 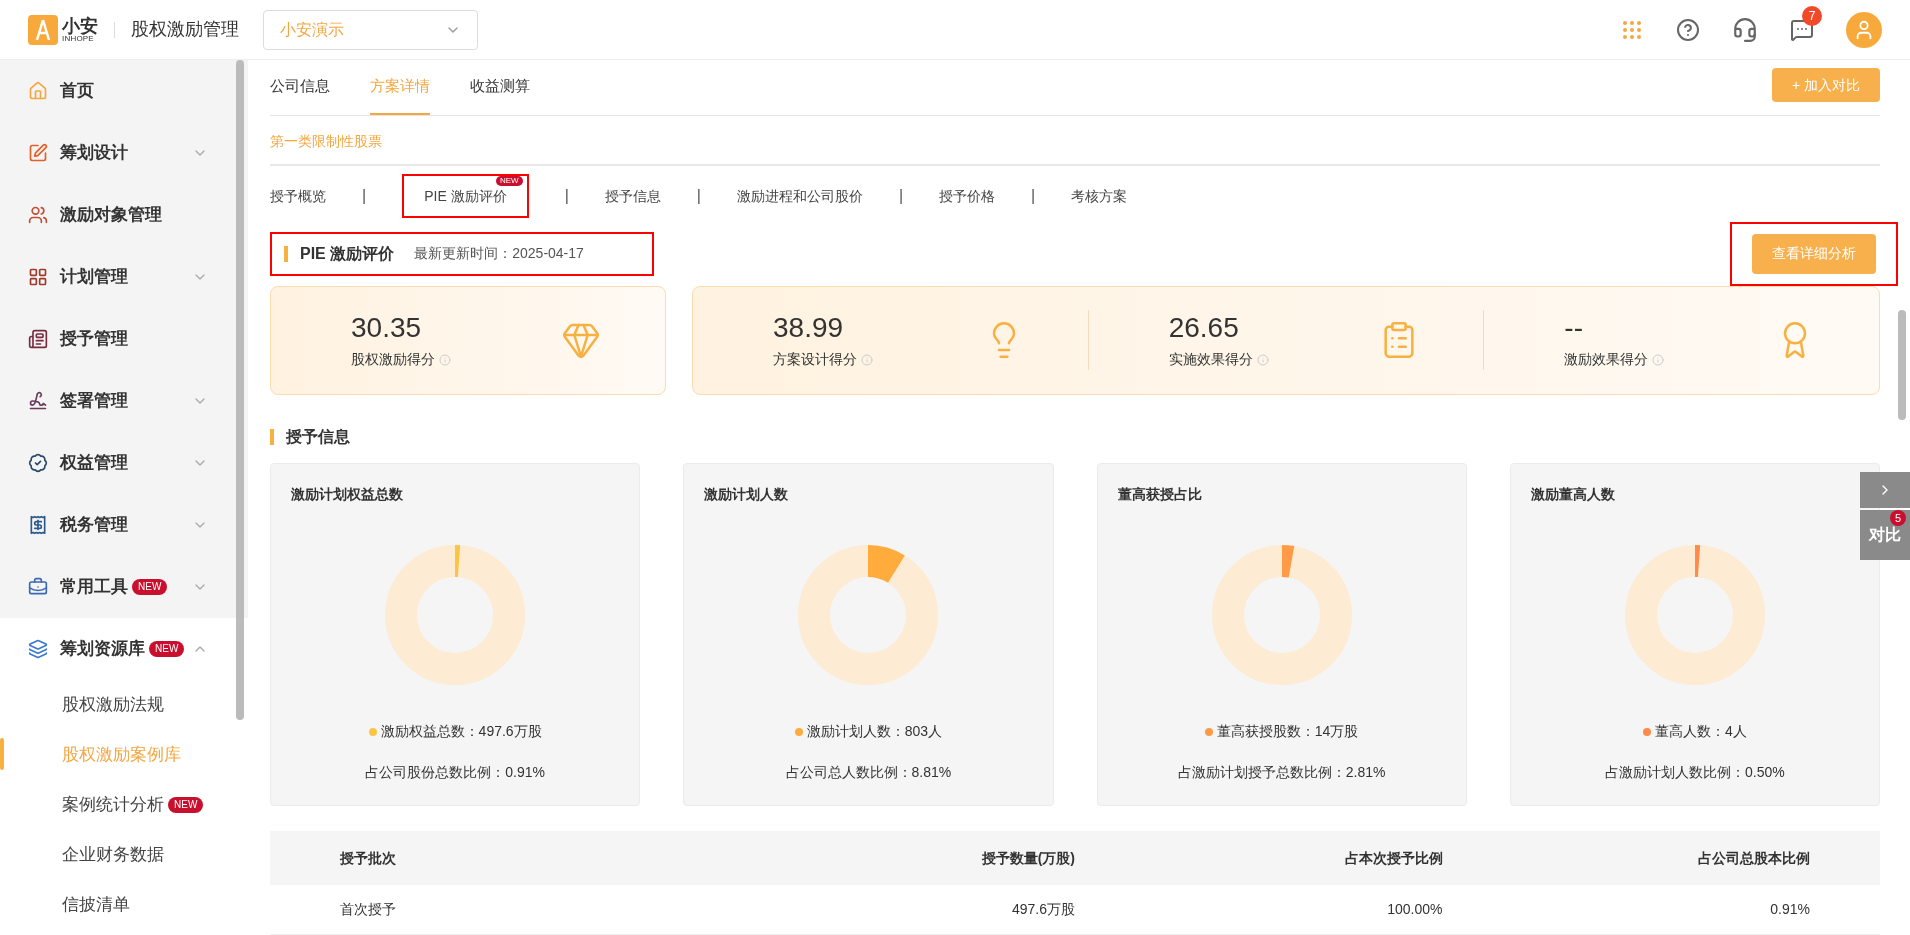 What do you see at coordinates (868, 772) in the screenshot?
I see `ratio-text: 占公司总人数比例：8.81%` at bounding box center [868, 772].